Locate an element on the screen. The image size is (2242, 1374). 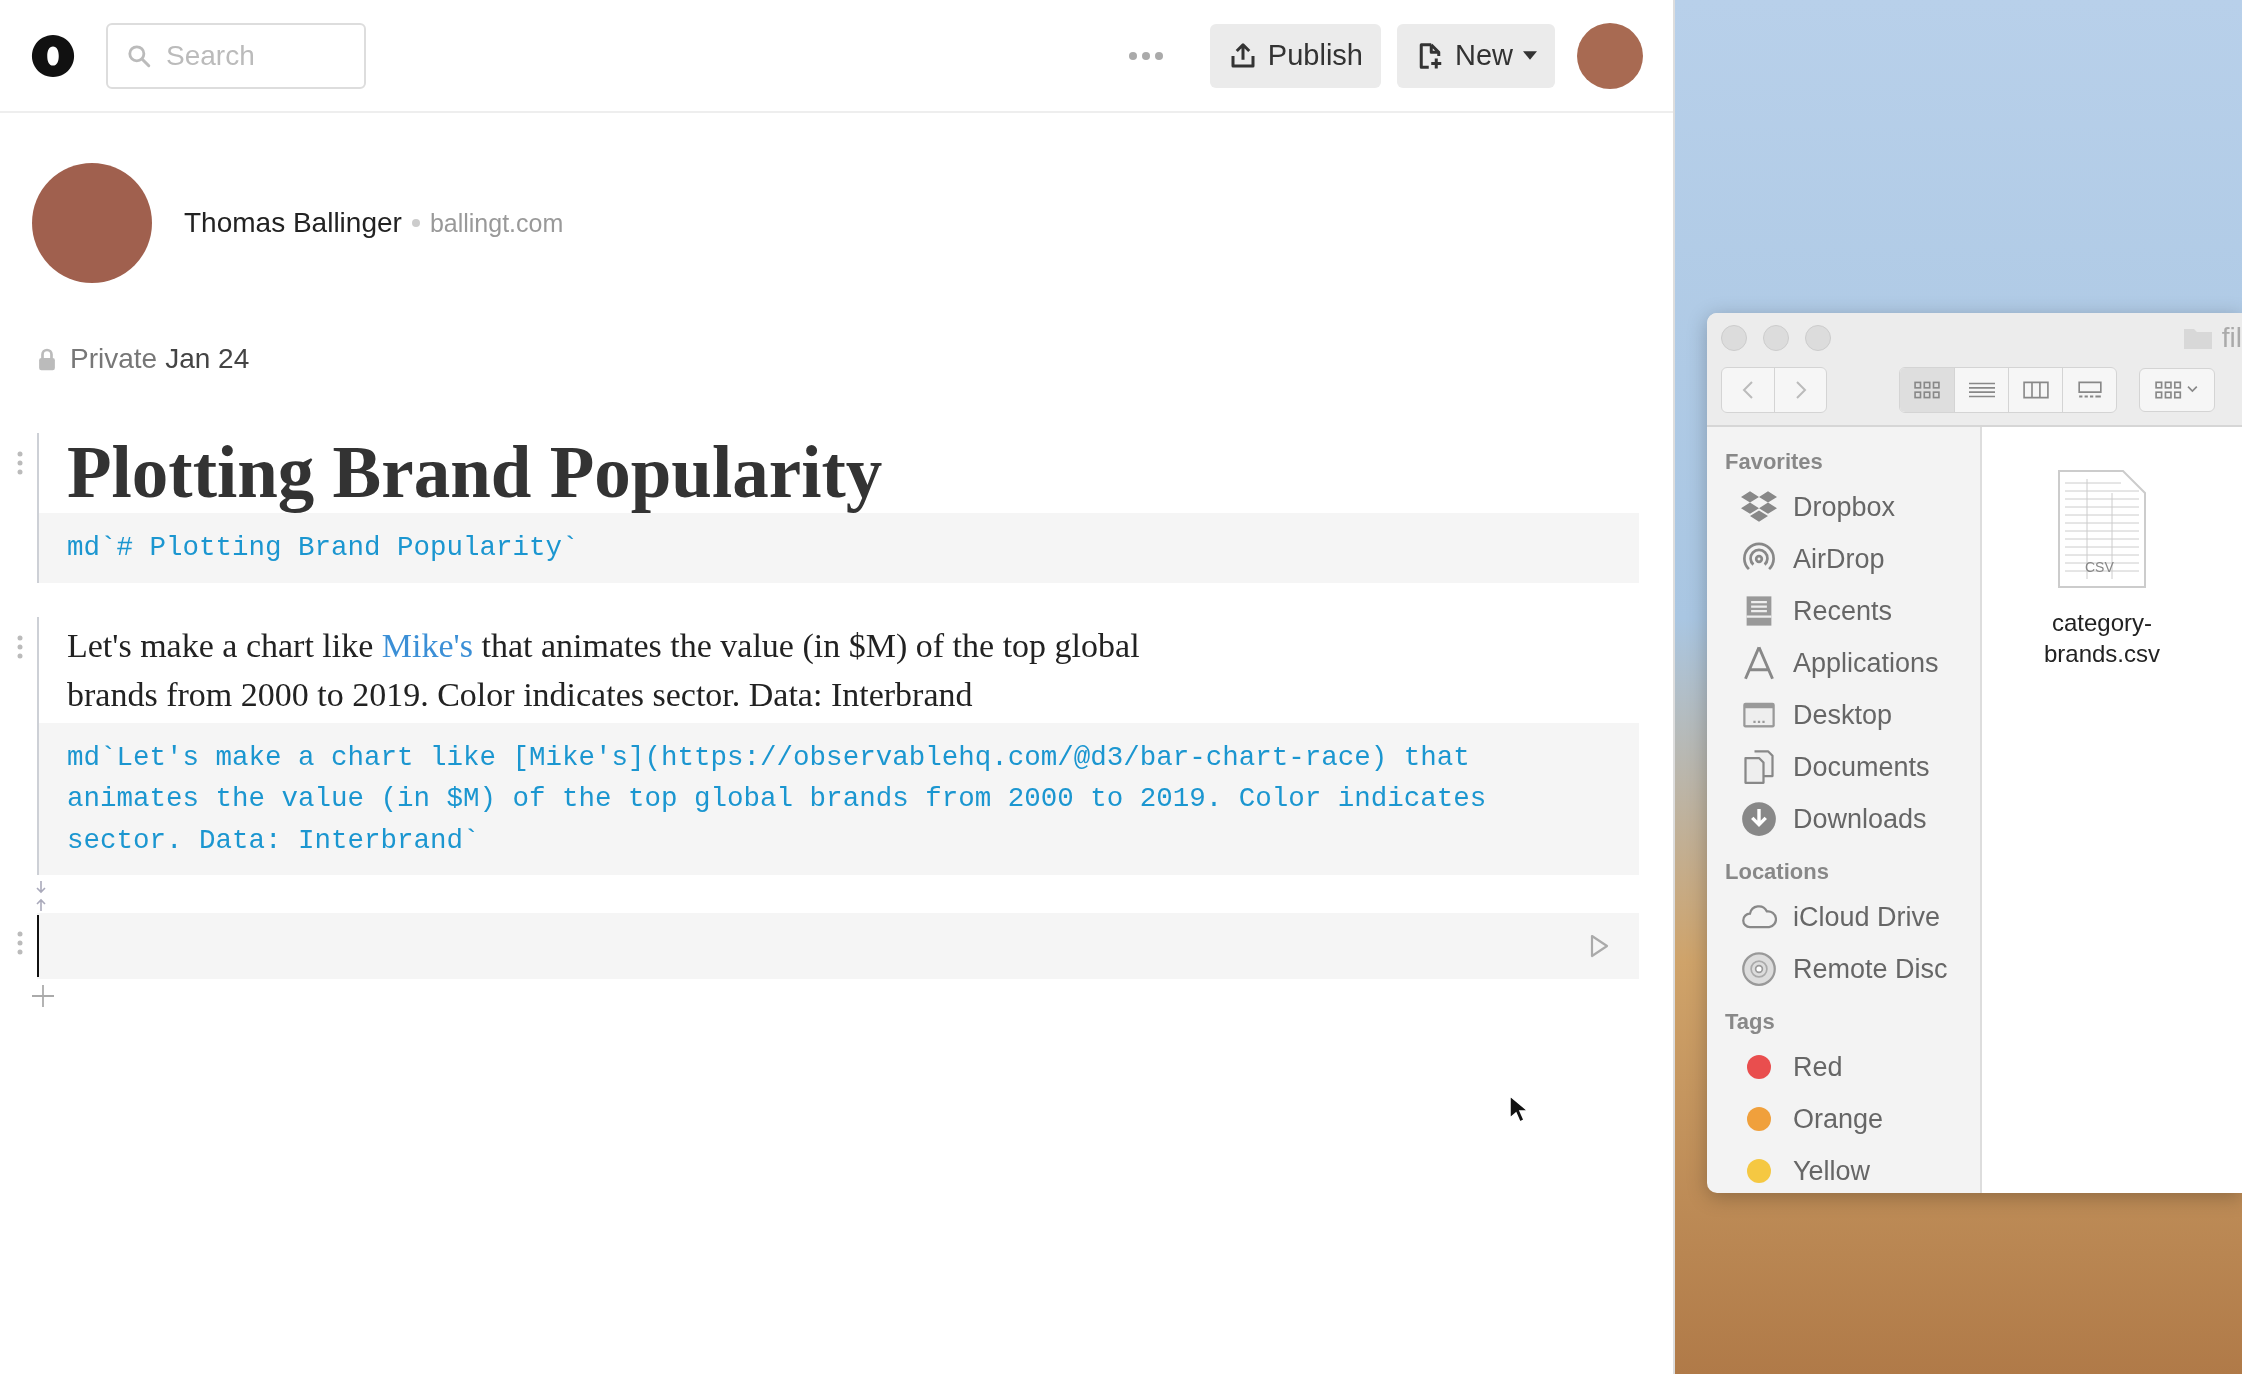
sidebar-item: Downloads is located at coordinates (1852, 819).